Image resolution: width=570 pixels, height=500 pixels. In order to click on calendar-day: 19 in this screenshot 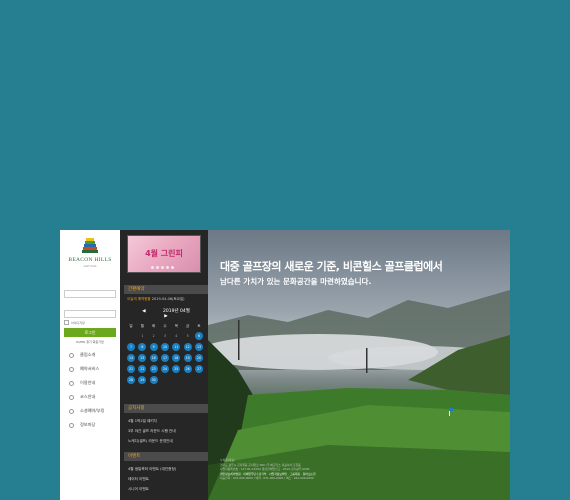, I will do `click(187, 358)`.